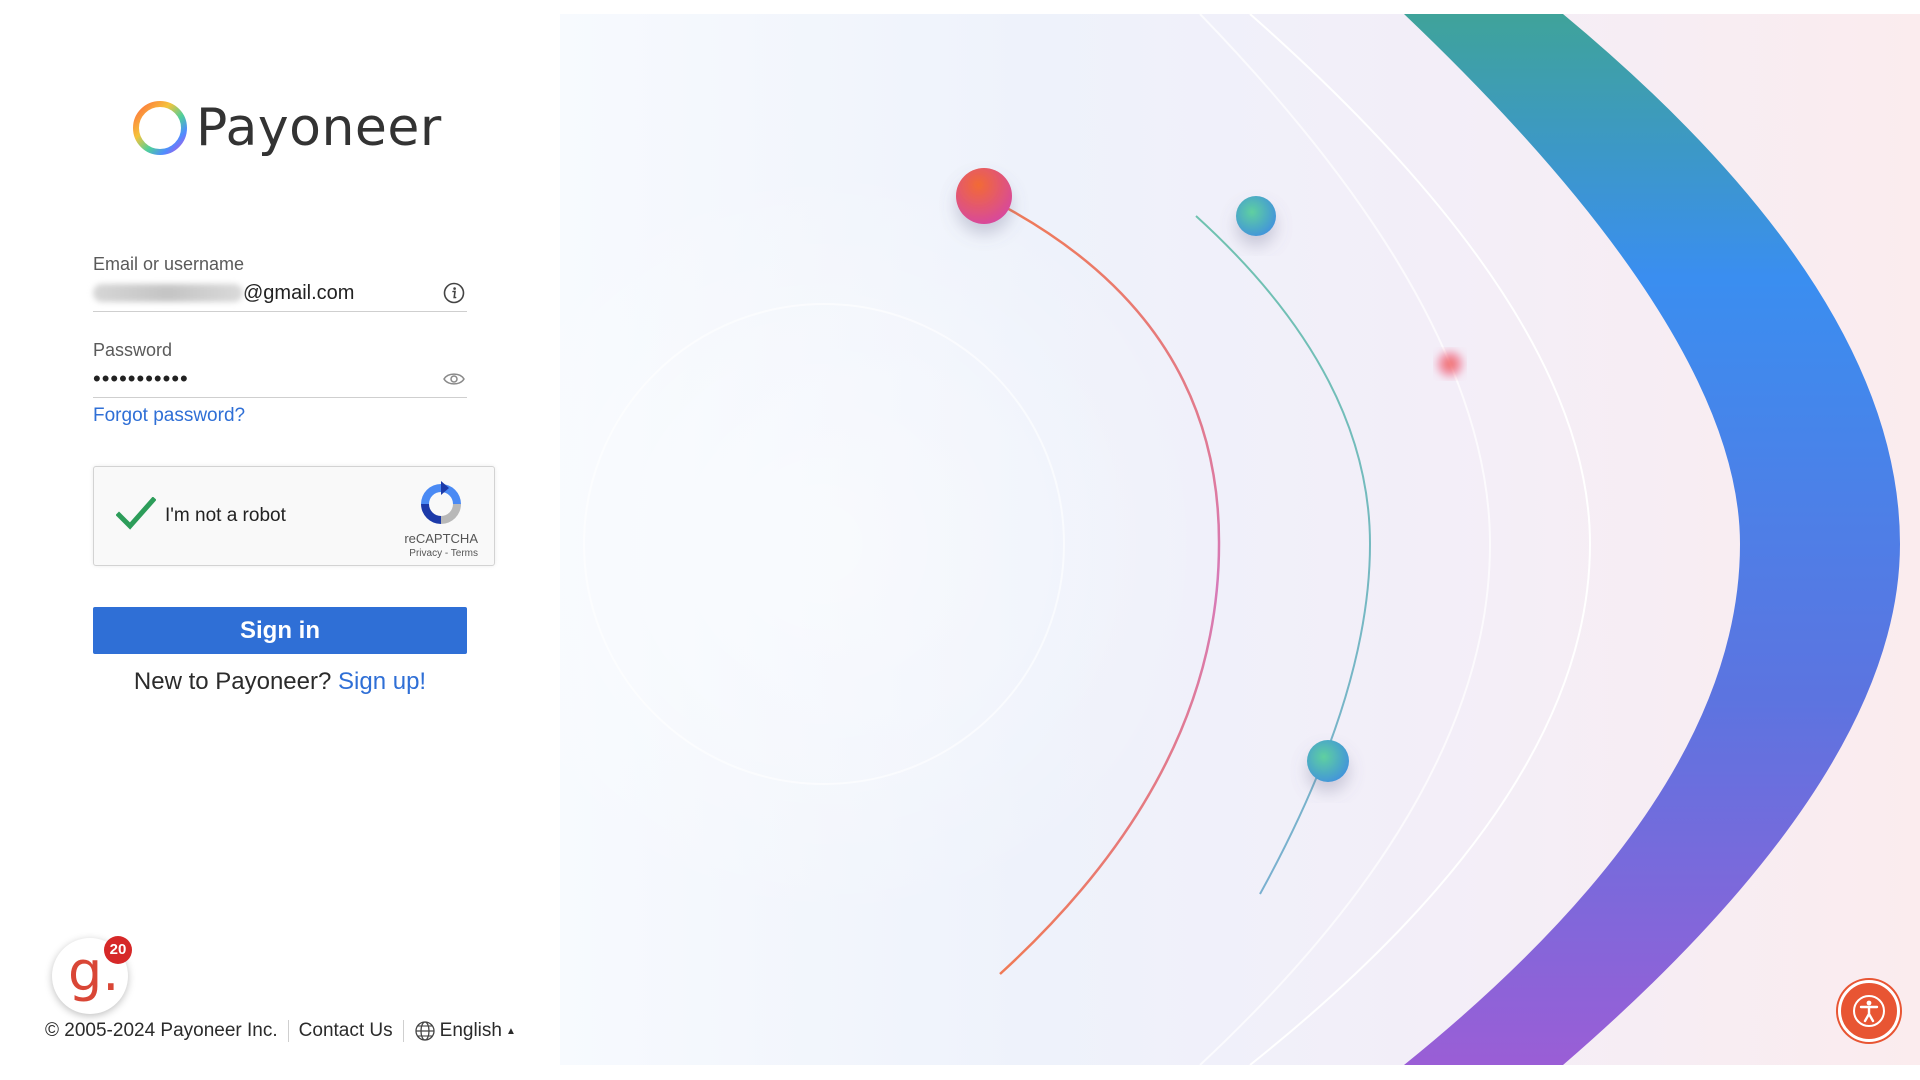 This screenshot has height=1080, width=1920. I want to click on g2-count-badge: 20, so click(118, 950).